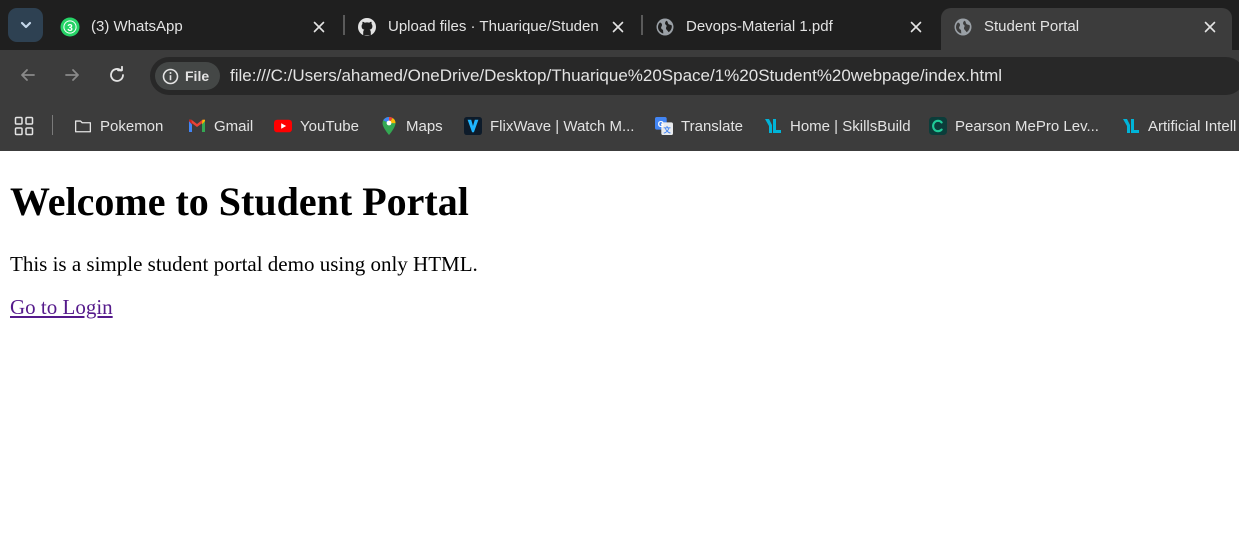 The height and width of the screenshot is (555, 1239). I want to click on bookmark-youtube: YouTube, so click(316, 126).